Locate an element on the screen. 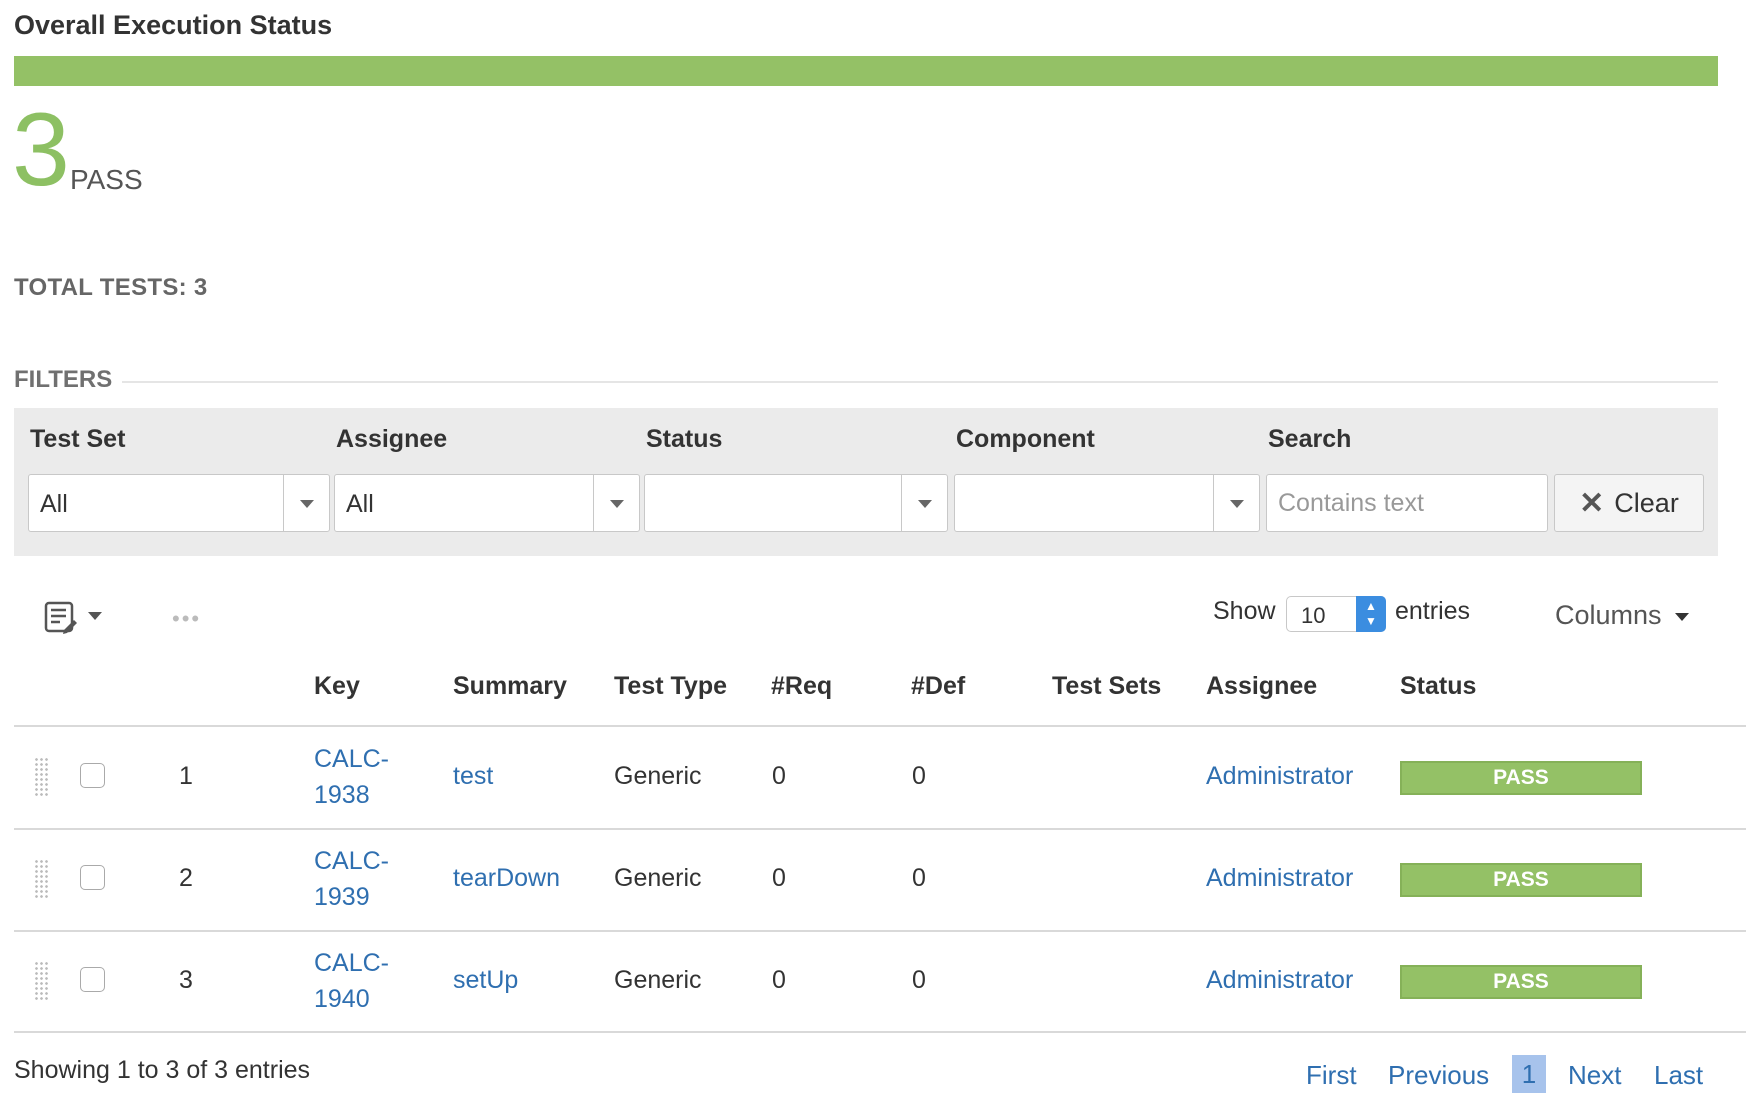 The width and height of the screenshot is (1746, 1104). status-select is located at coordinates (796, 503).